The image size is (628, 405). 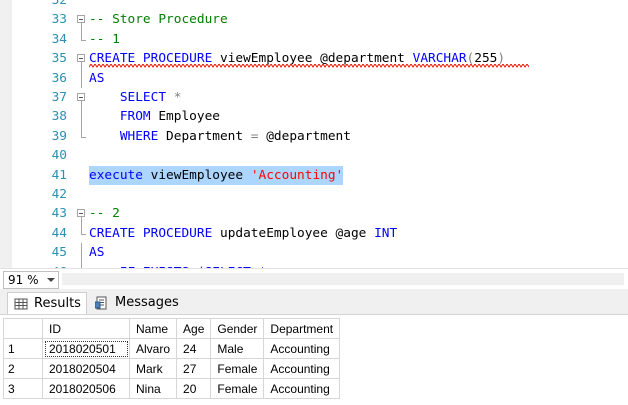 What do you see at coordinates (147, 302) in the screenshot?
I see `tab-messages-label: Messages` at bounding box center [147, 302].